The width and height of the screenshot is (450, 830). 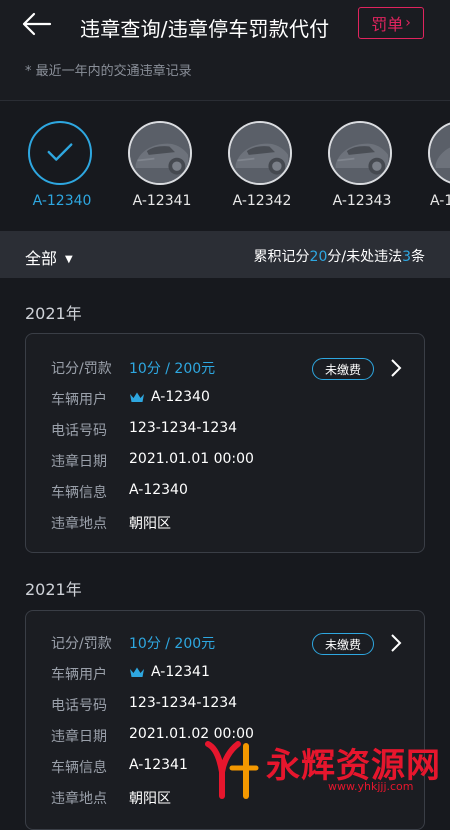 I want to click on selected-check-icon, so click(x=60, y=153).